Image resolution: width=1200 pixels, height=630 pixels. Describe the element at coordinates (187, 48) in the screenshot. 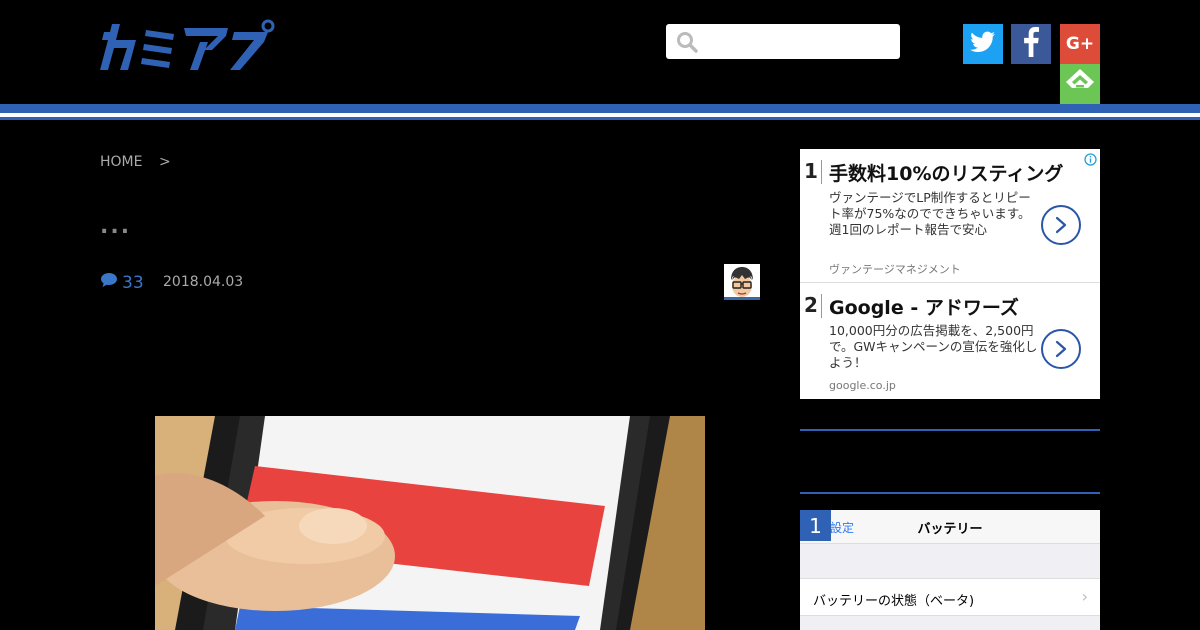

I see `site-logo` at that location.